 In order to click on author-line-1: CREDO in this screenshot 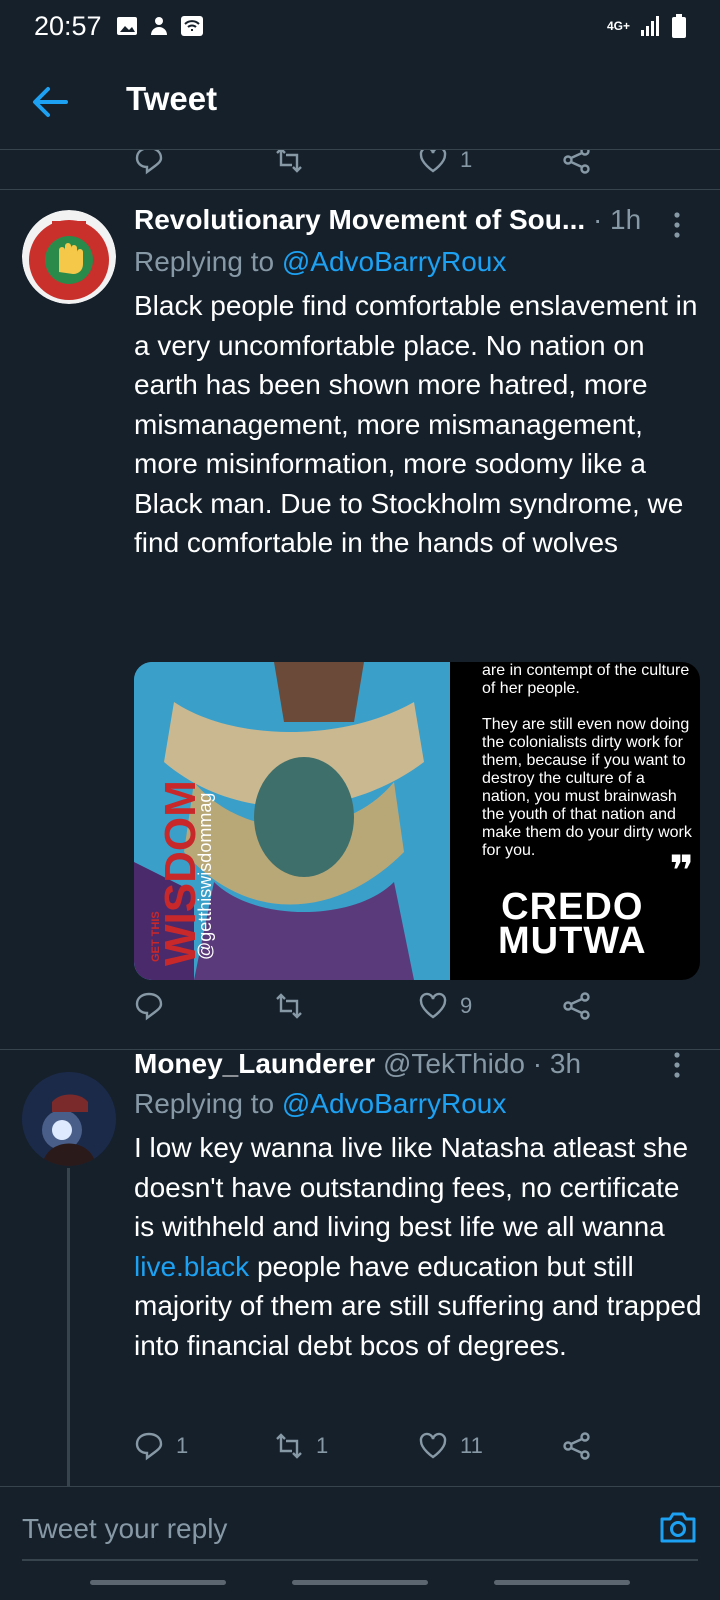, I will do `click(572, 907)`.